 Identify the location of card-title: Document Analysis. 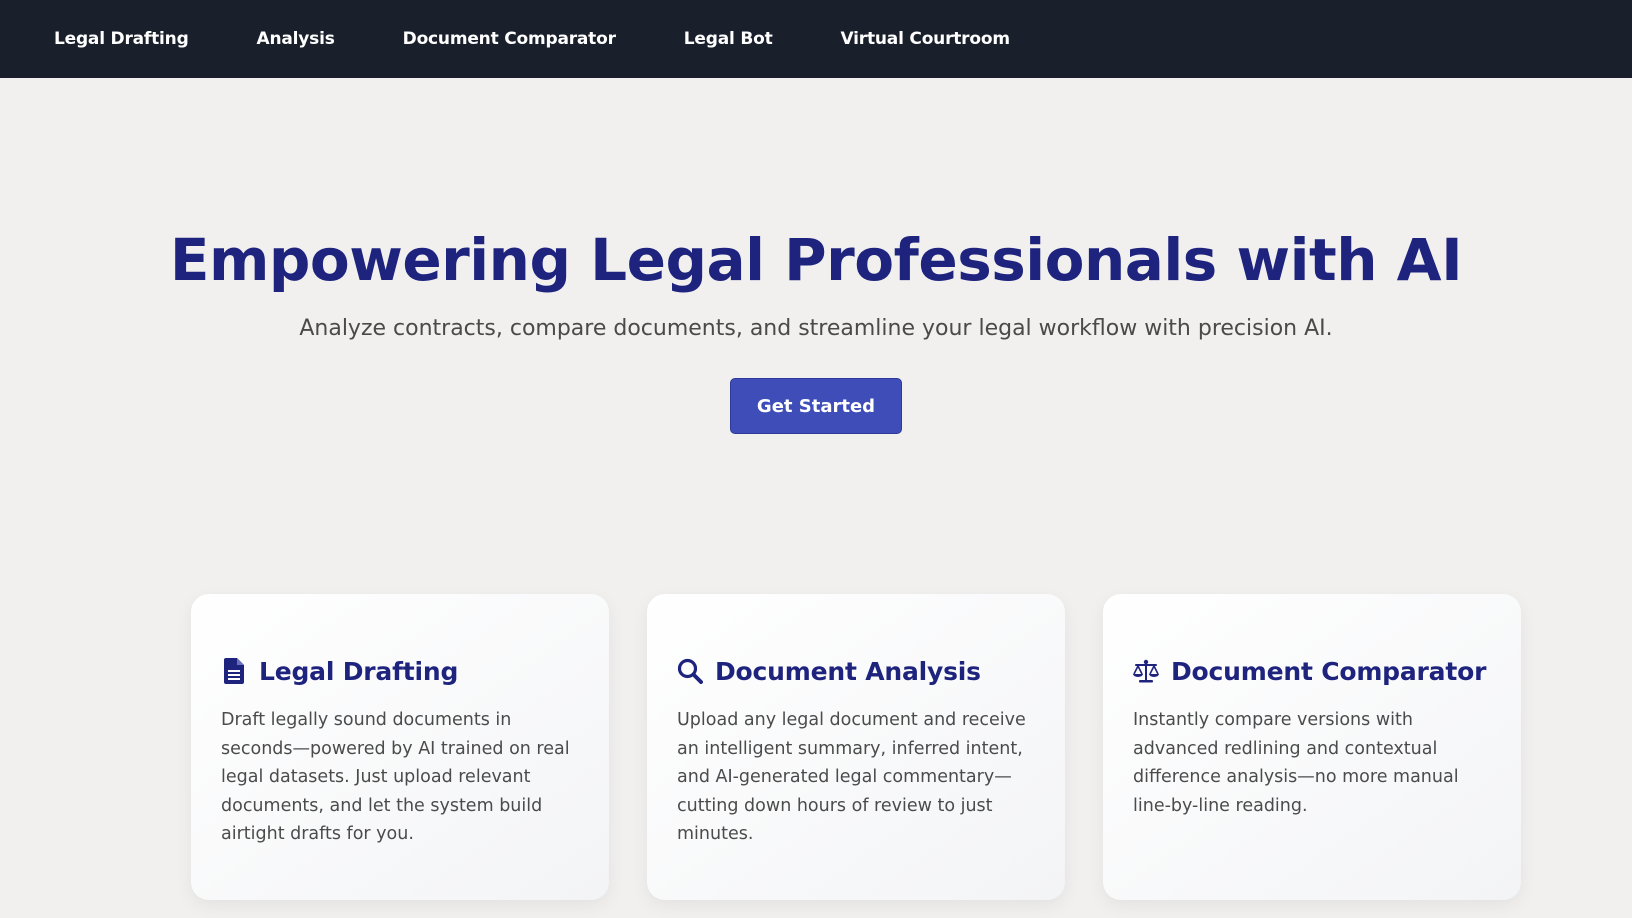
(848, 671).